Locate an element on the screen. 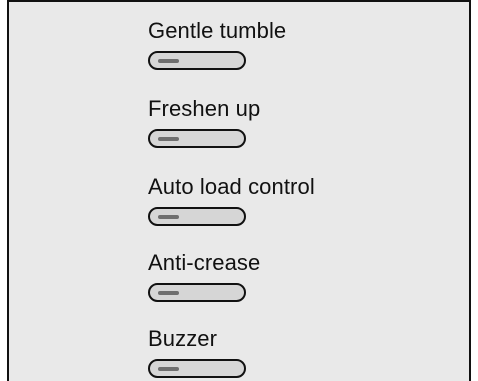 The width and height of the screenshot is (478, 381). option-label: Freshen up is located at coordinates (204, 108).